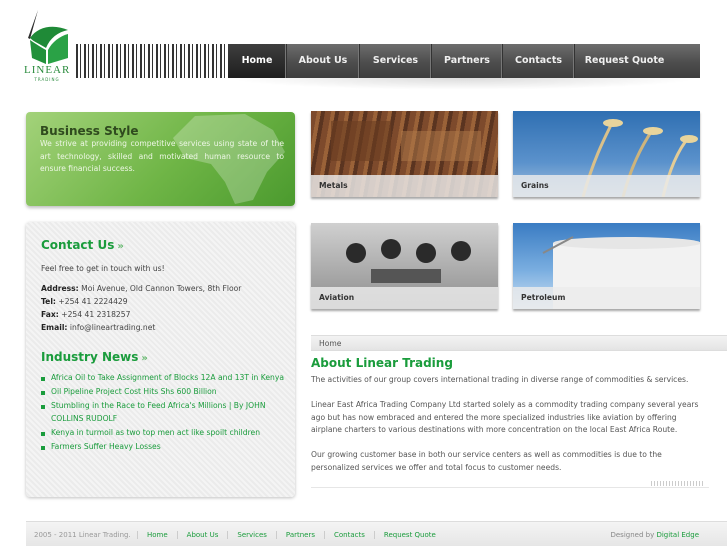 This screenshot has height=546, width=727. What do you see at coordinates (166, 447) in the screenshot?
I see `news-item: Farmers Suffer Heavy Losses` at bounding box center [166, 447].